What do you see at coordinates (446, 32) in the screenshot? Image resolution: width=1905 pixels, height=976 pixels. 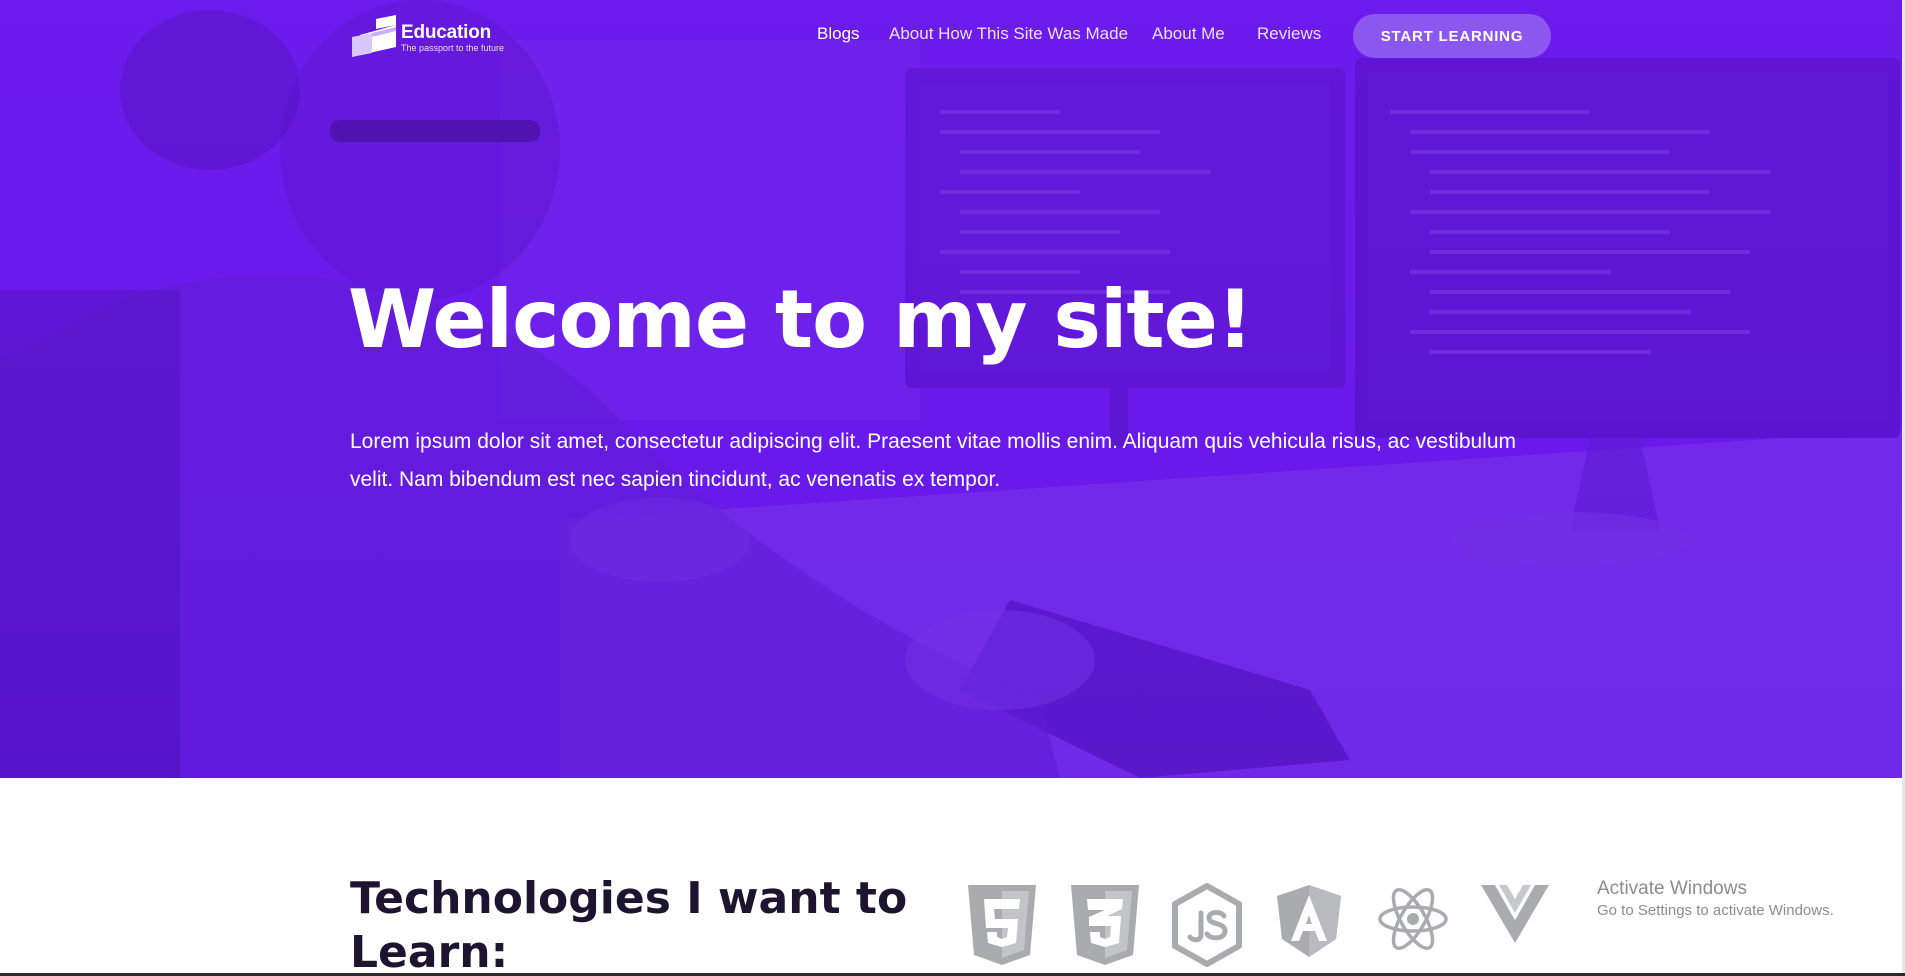 I see `logo-title: Education` at bounding box center [446, 32].